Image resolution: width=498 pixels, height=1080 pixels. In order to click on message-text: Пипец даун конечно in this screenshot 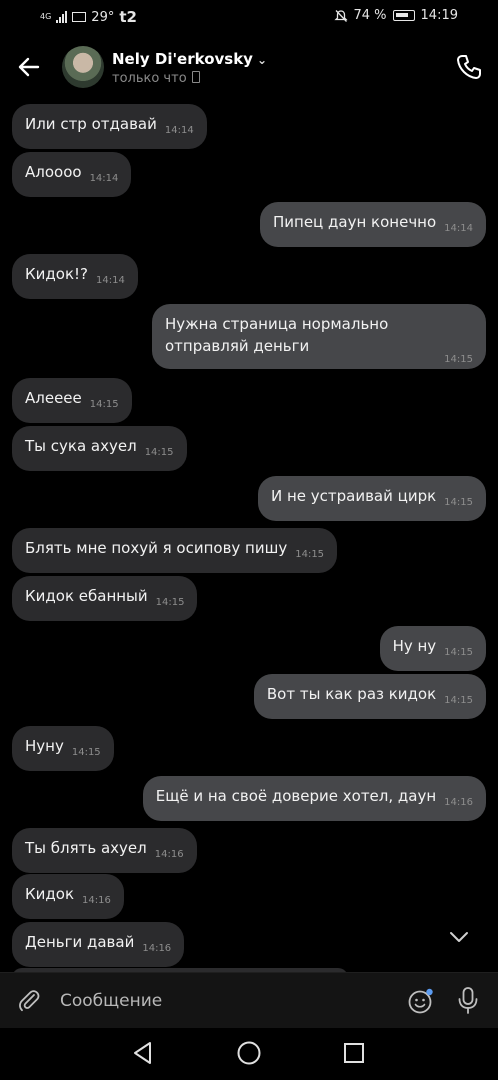, I will do `click(354, 222)`.